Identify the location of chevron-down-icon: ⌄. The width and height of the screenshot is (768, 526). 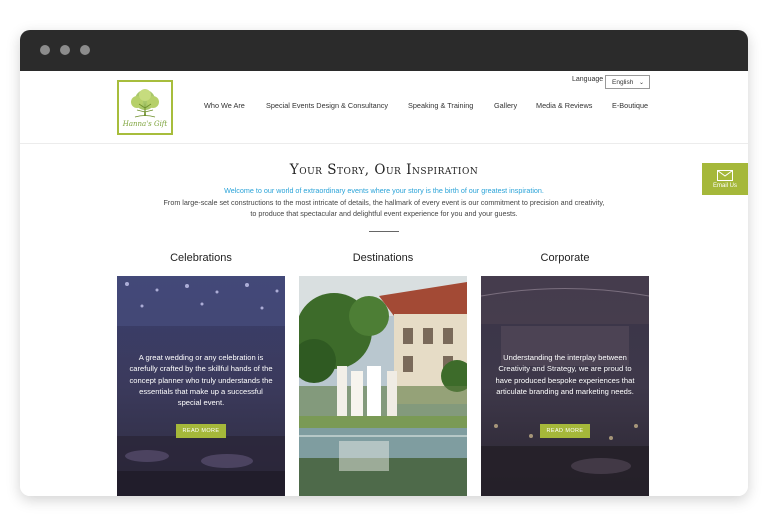
(641, 82).